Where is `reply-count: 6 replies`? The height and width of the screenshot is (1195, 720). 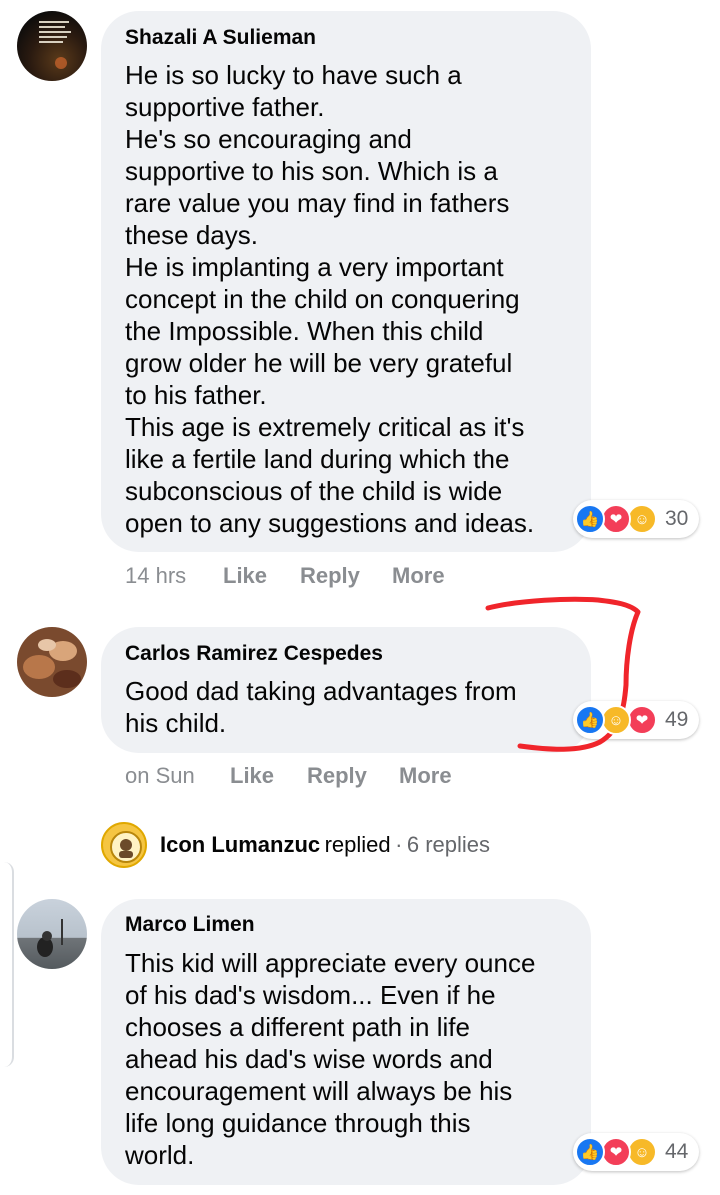 reply-count: 6 replies is located at coordinates (448, 844).